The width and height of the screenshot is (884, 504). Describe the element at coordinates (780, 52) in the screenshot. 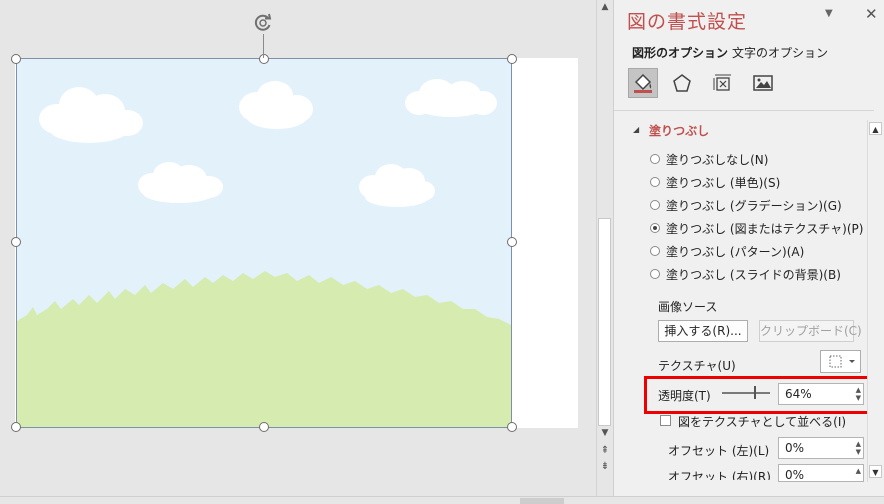

I see `tab-text-options: 文字のオプション` at that location.